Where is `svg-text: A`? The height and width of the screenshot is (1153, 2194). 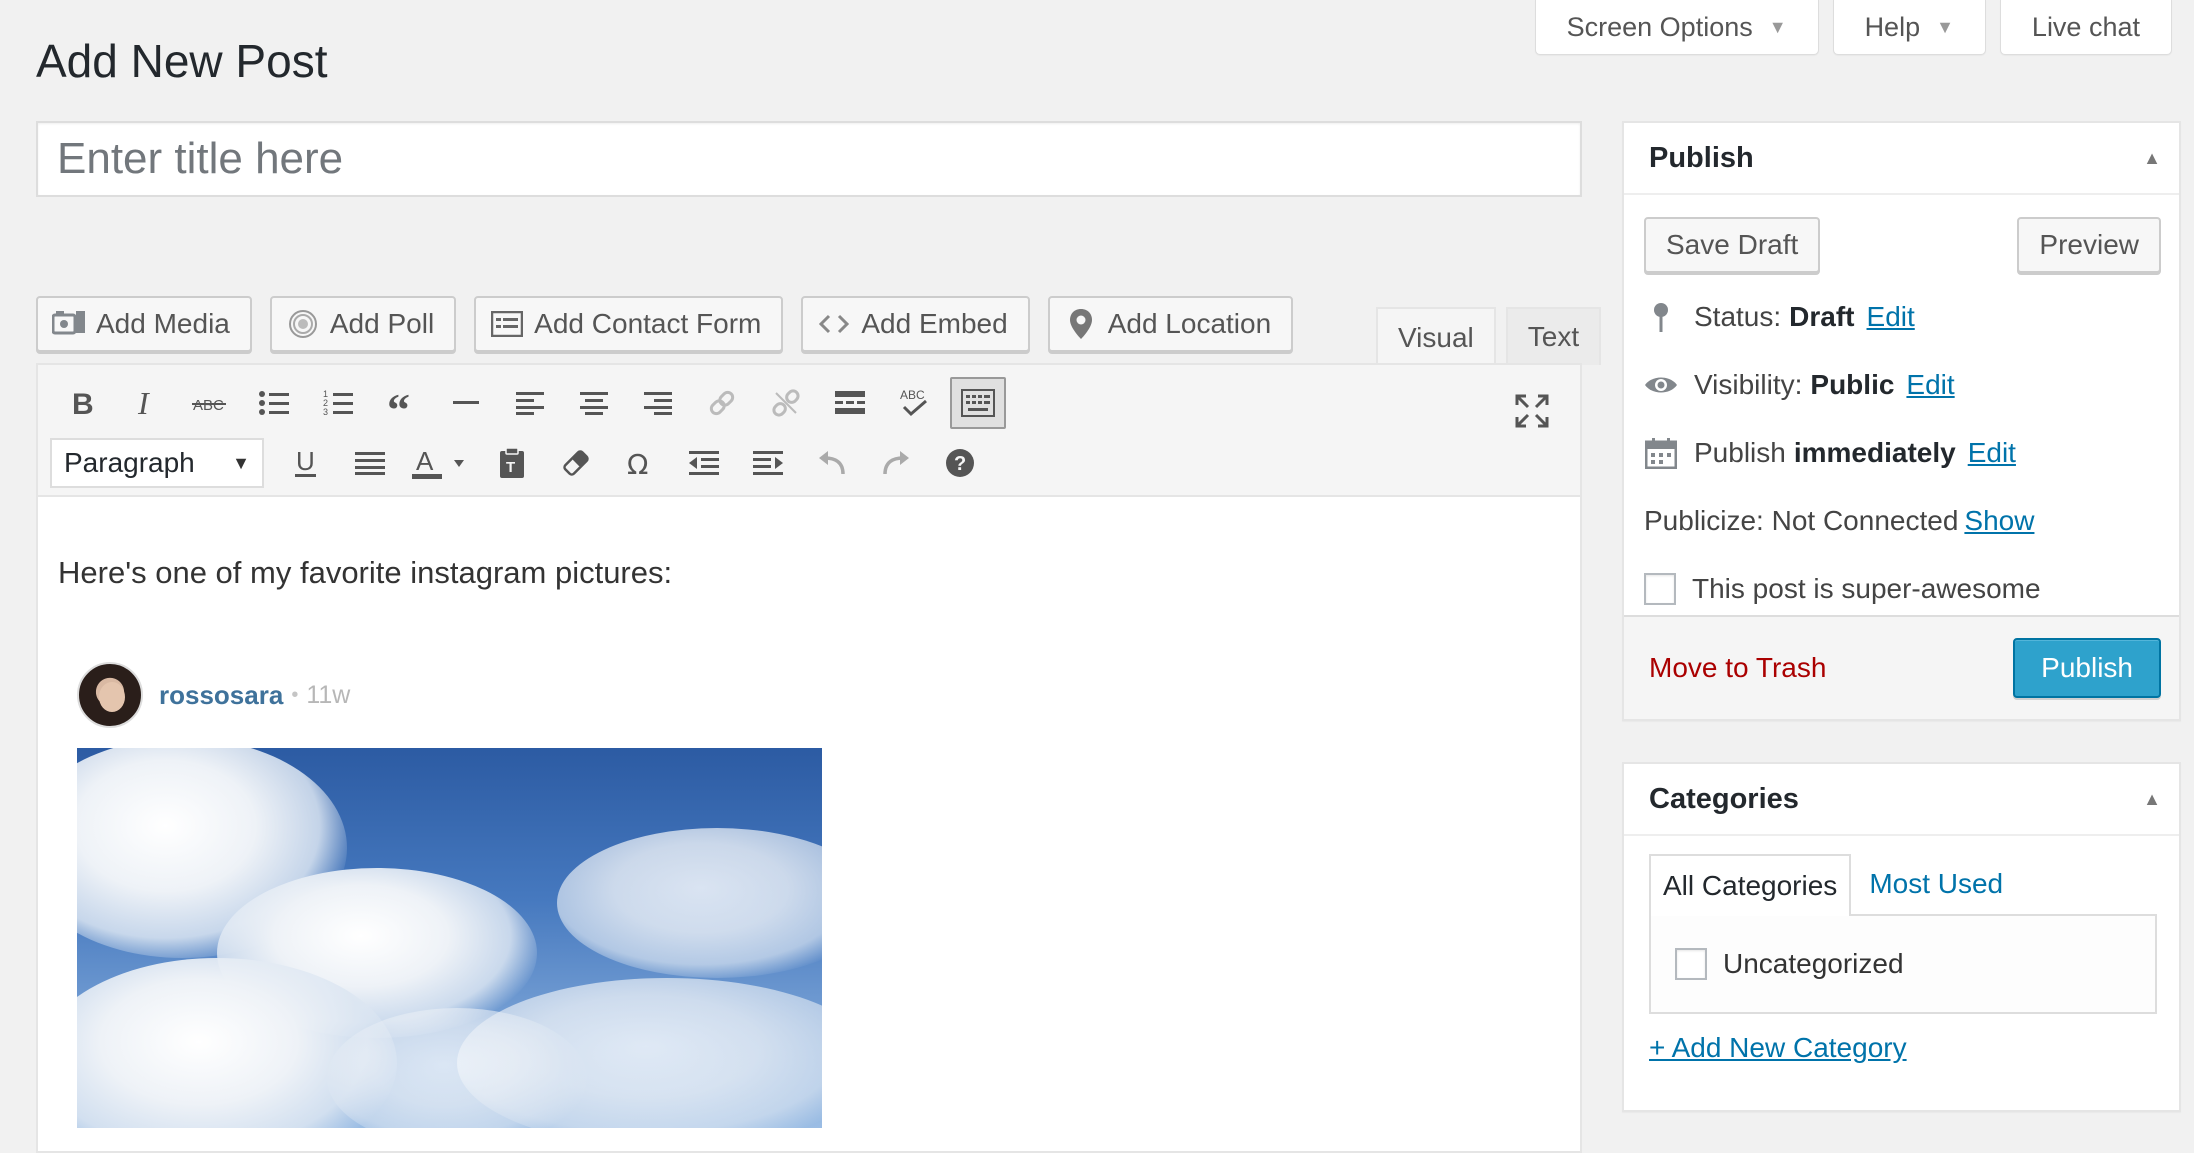
svg-text: A is located at coordinates (425, 461).